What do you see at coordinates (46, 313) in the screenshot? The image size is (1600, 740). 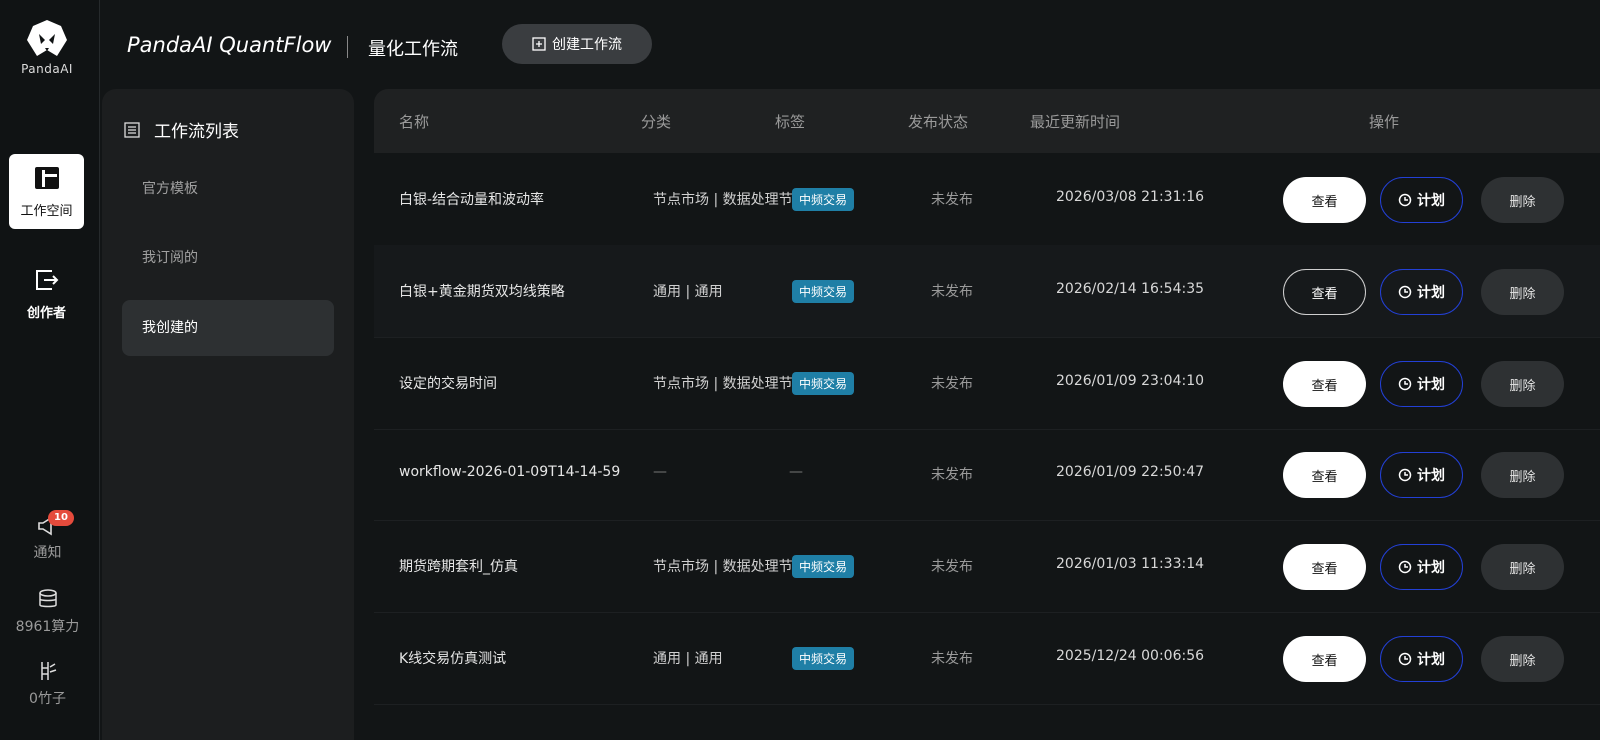 I see `rail-label-creator: 创作者` at bounding box center [46, 313].